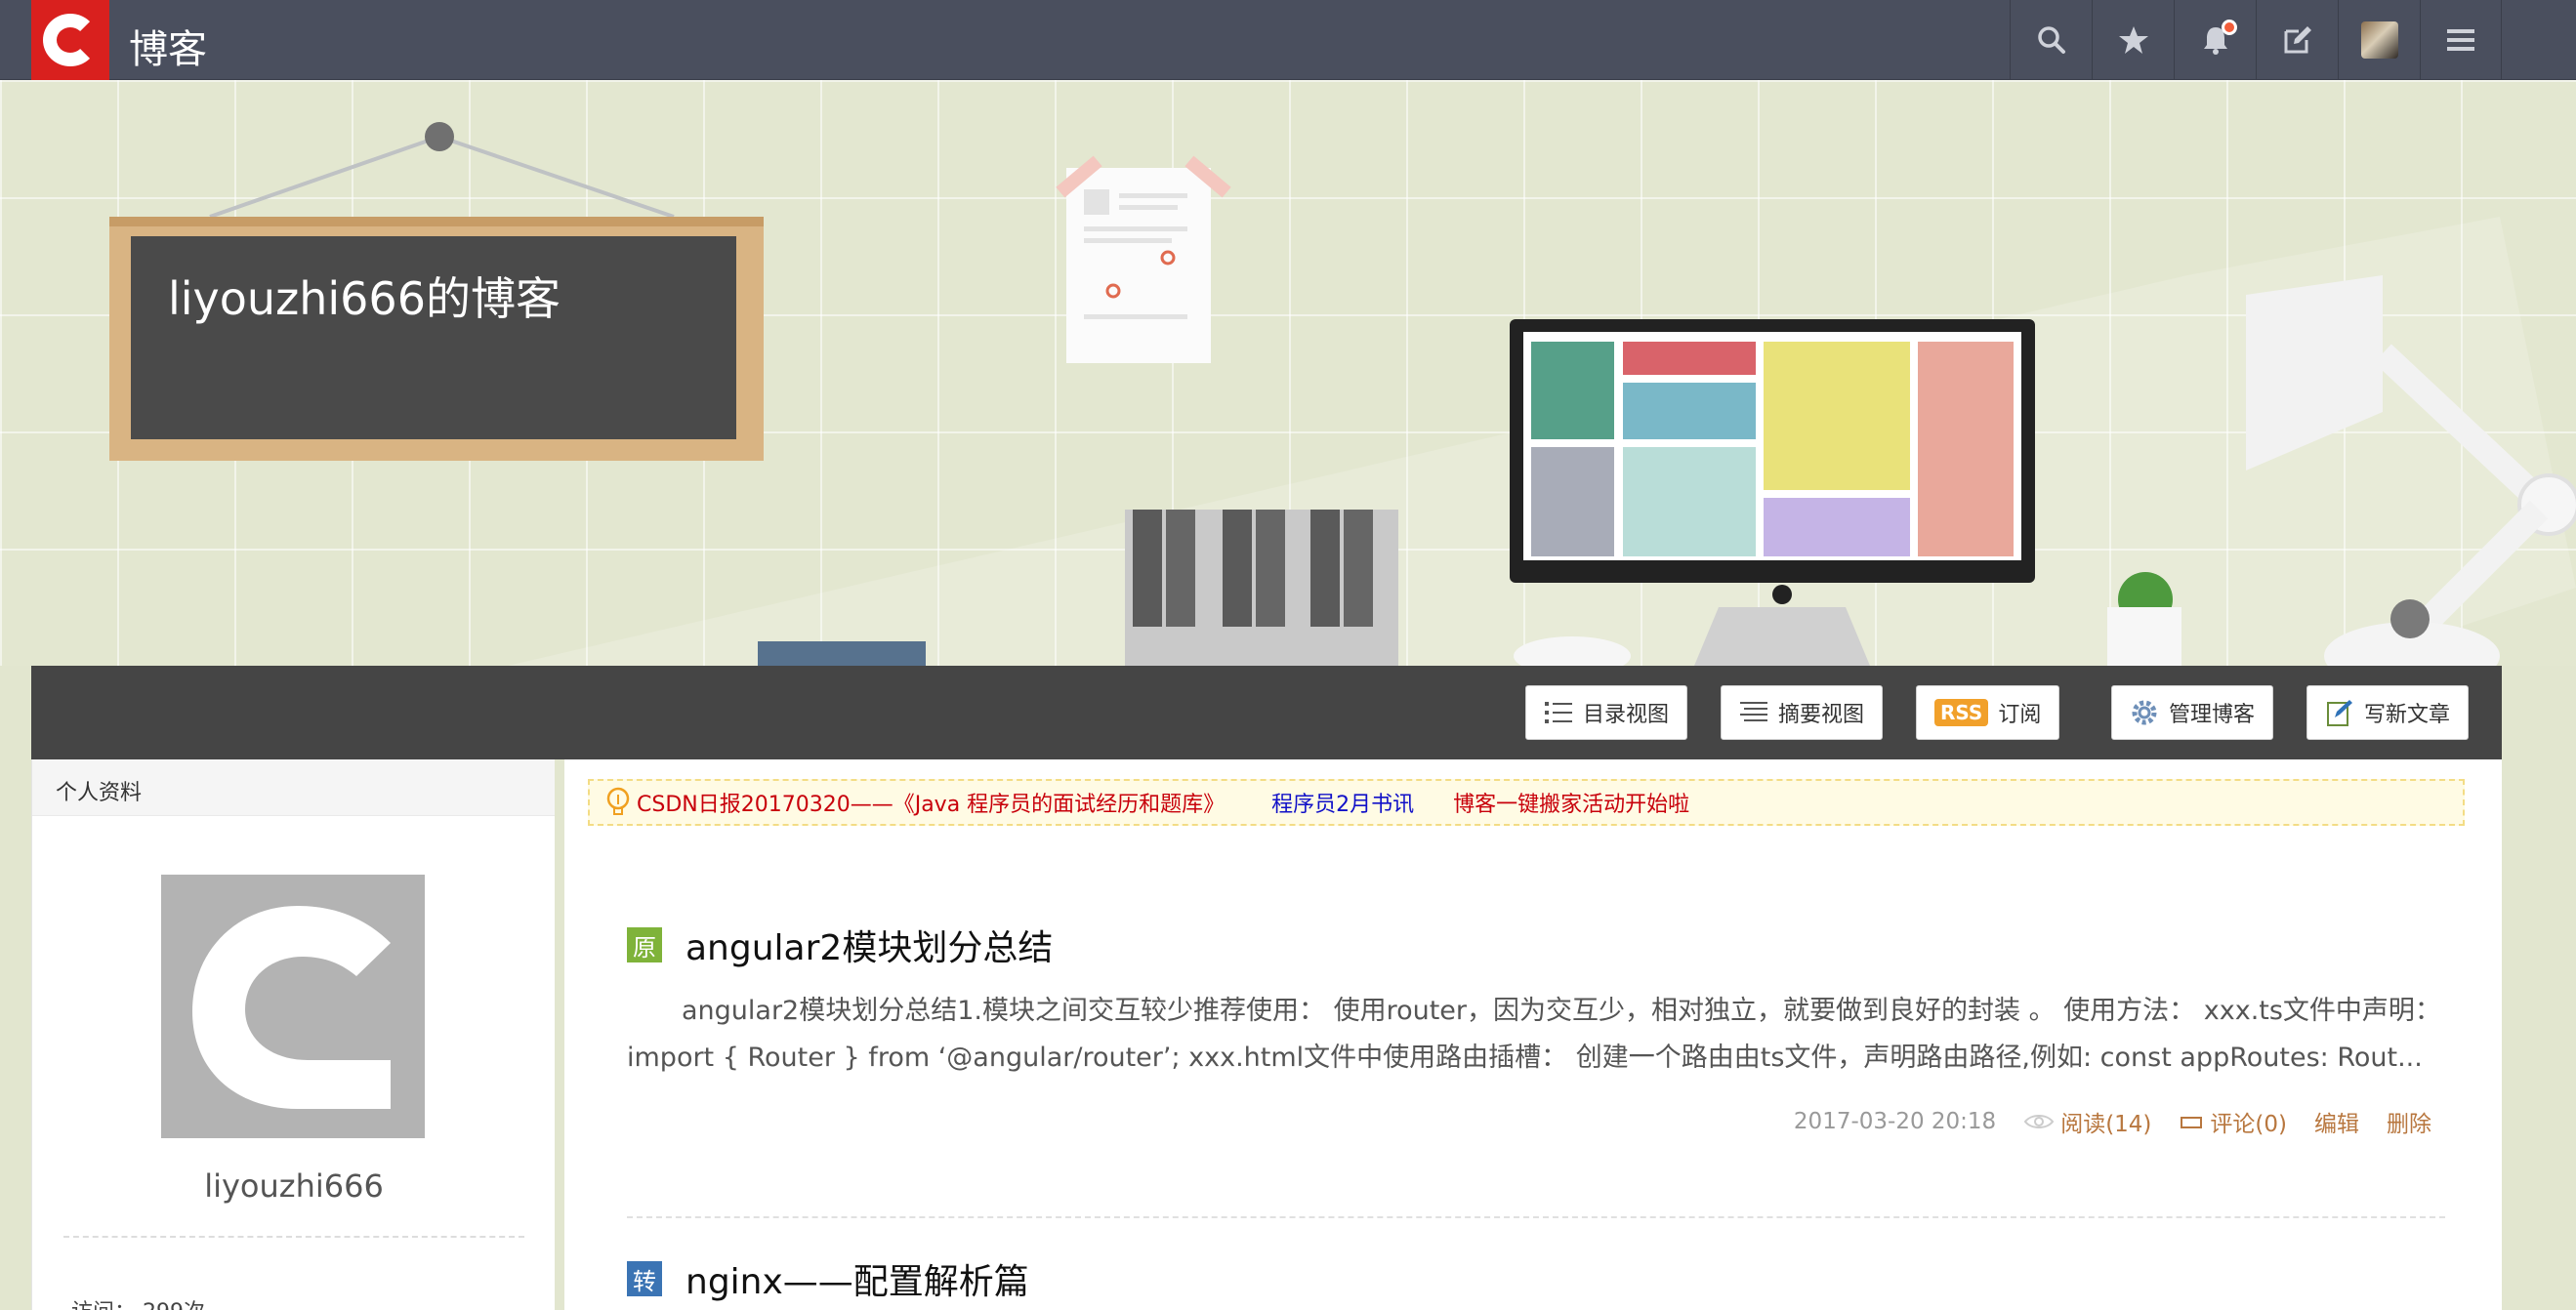 Image resolution: width=2576 pixels, height=1310 pixels. Describe the element at coordinates (2039, 1121) in the screenshot. I see `eye-icon` at that location.